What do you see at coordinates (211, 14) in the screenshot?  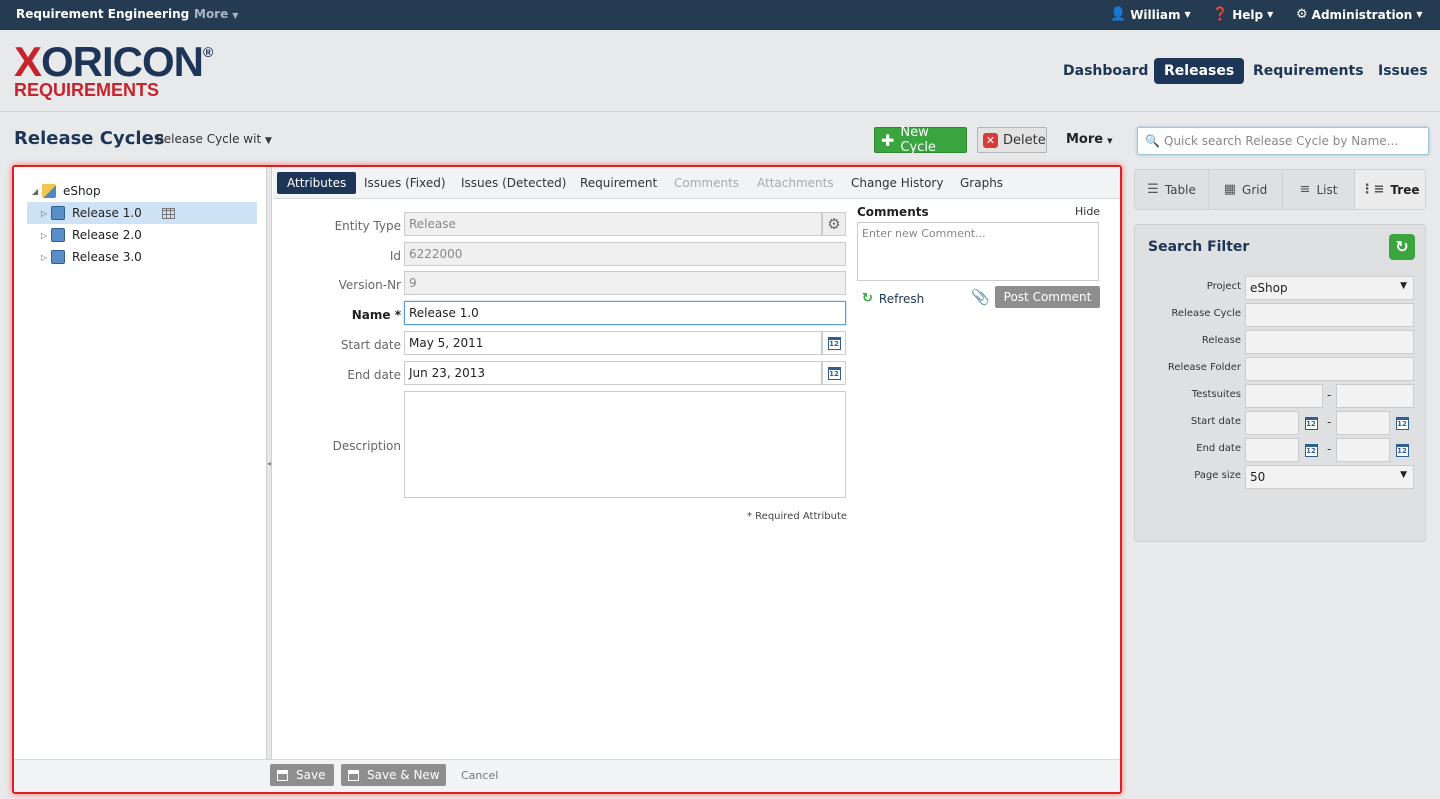 I see `top-more-label: More` at bounding box center [211, 14].